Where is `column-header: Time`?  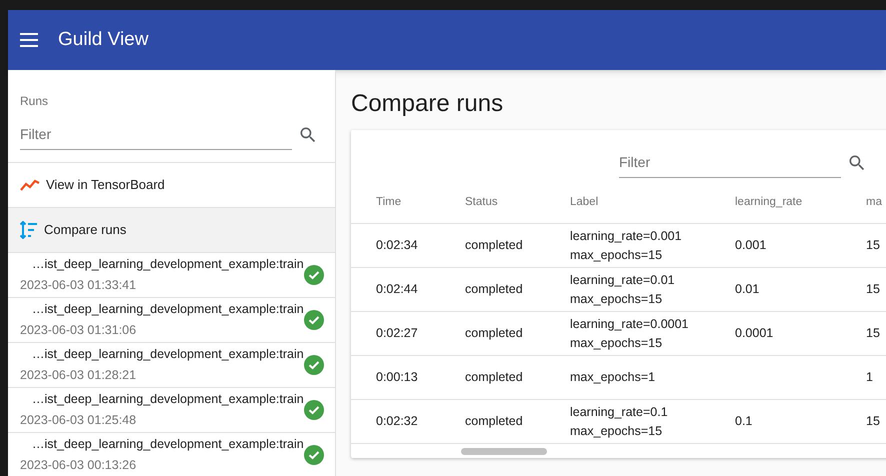 column-header: Time is located at coordinates (389, 202).